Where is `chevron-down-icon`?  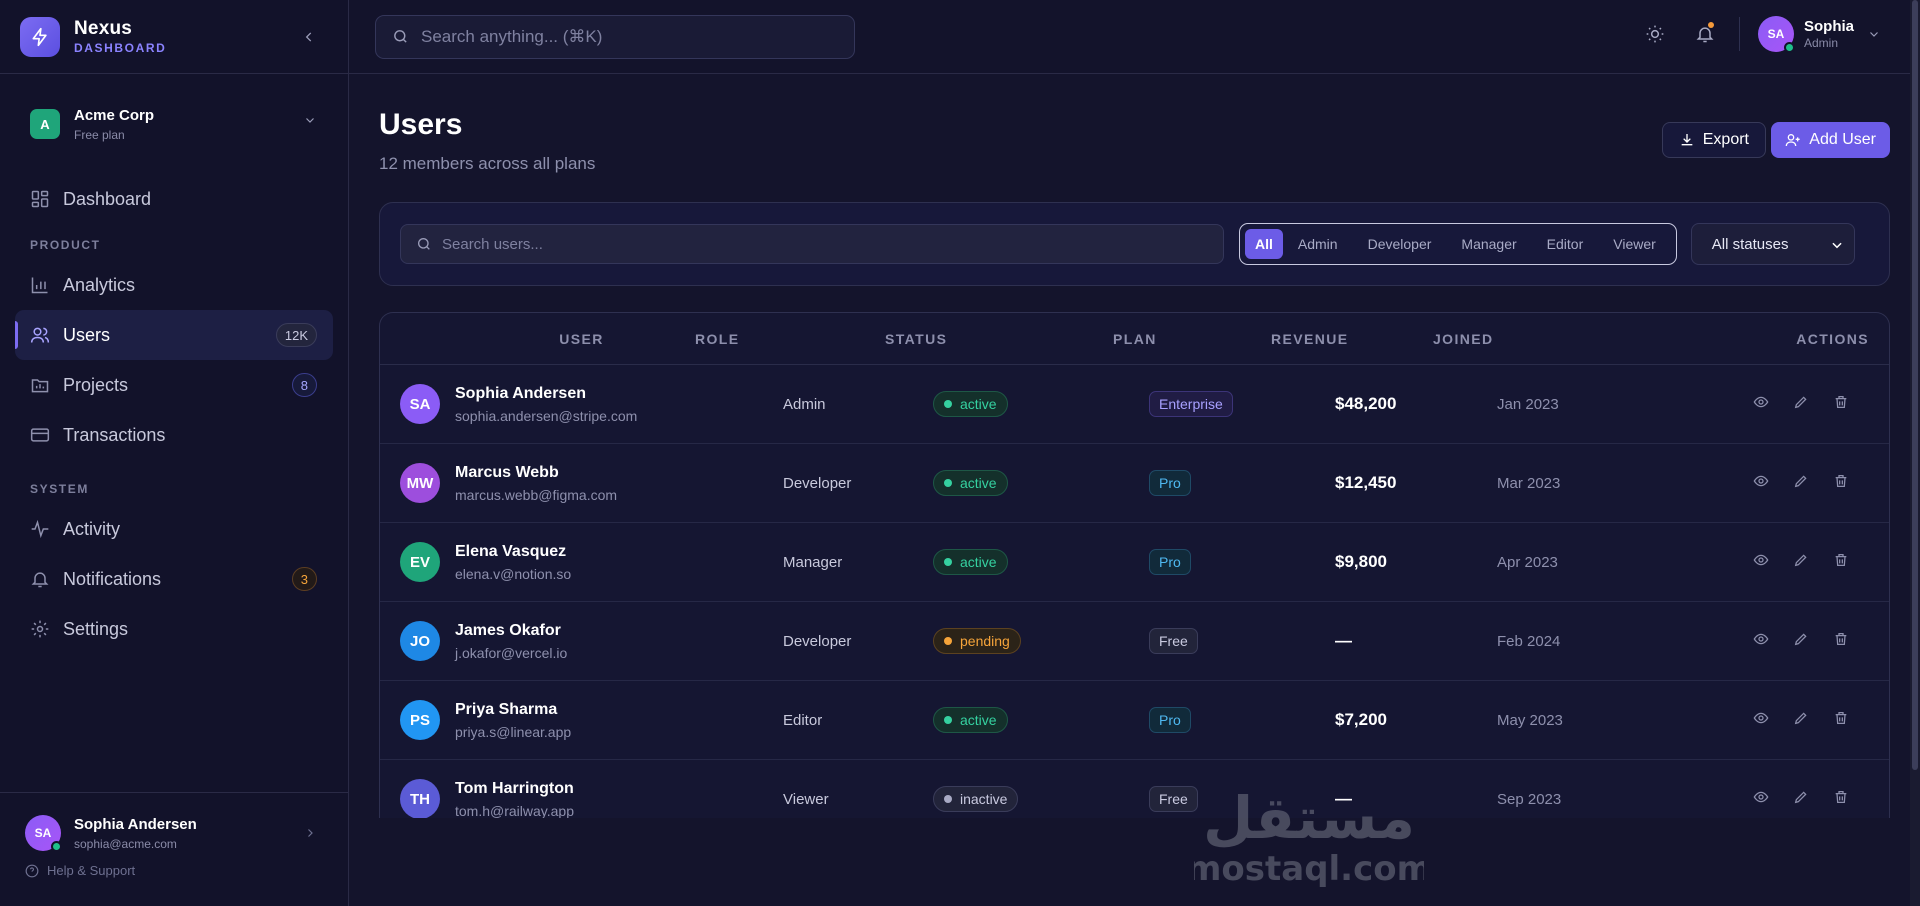 chevron-down-icon is located at coordinates (1837, 245).